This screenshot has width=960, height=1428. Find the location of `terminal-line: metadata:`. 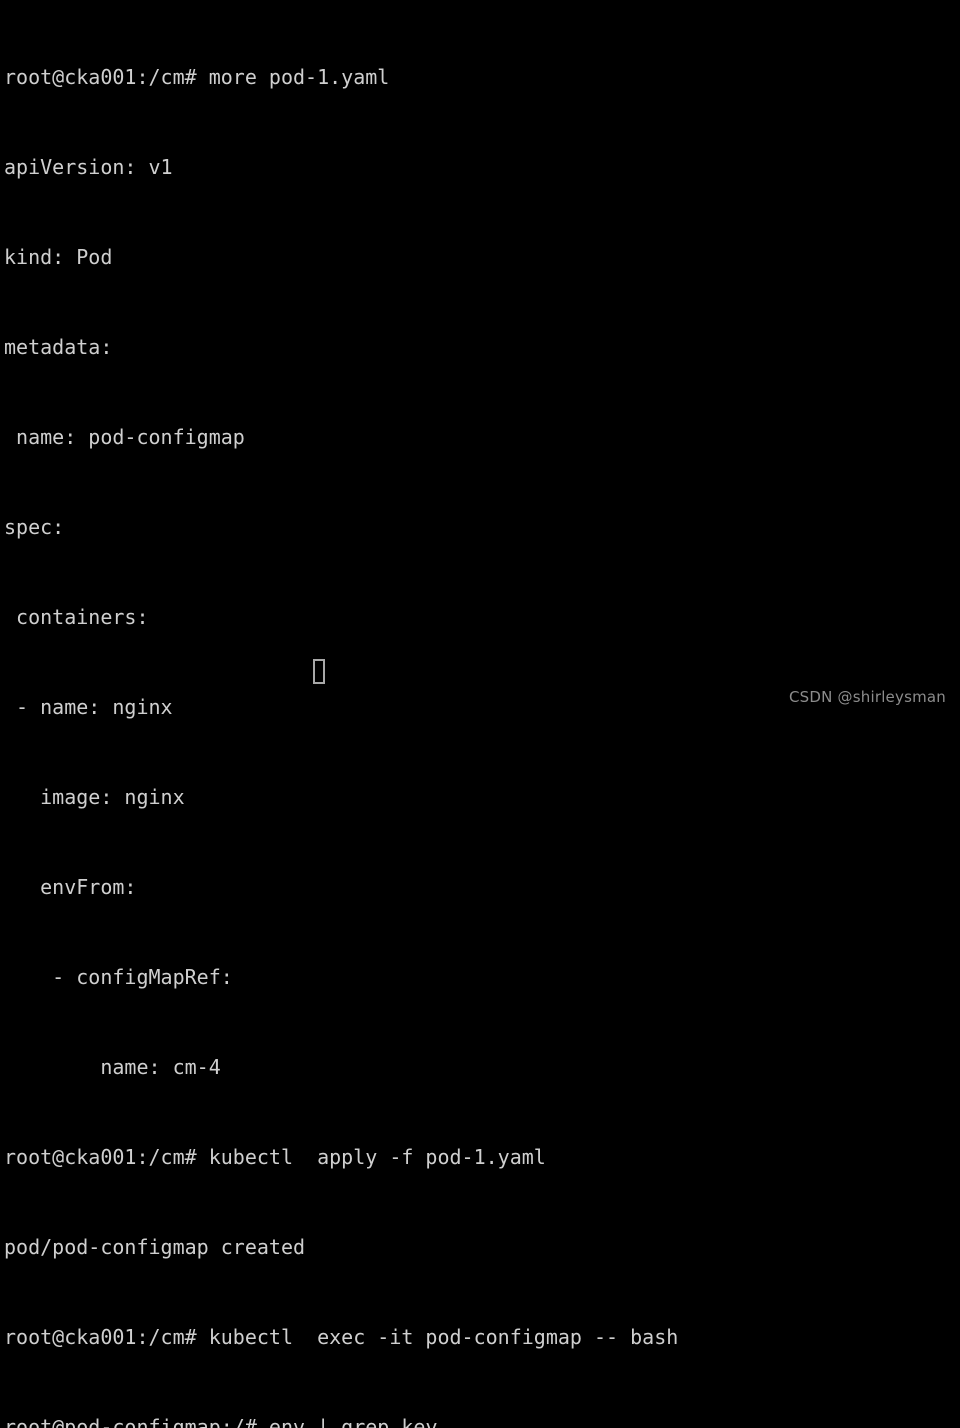

terminal-line: metadata: is located at coordinates (58, 347).